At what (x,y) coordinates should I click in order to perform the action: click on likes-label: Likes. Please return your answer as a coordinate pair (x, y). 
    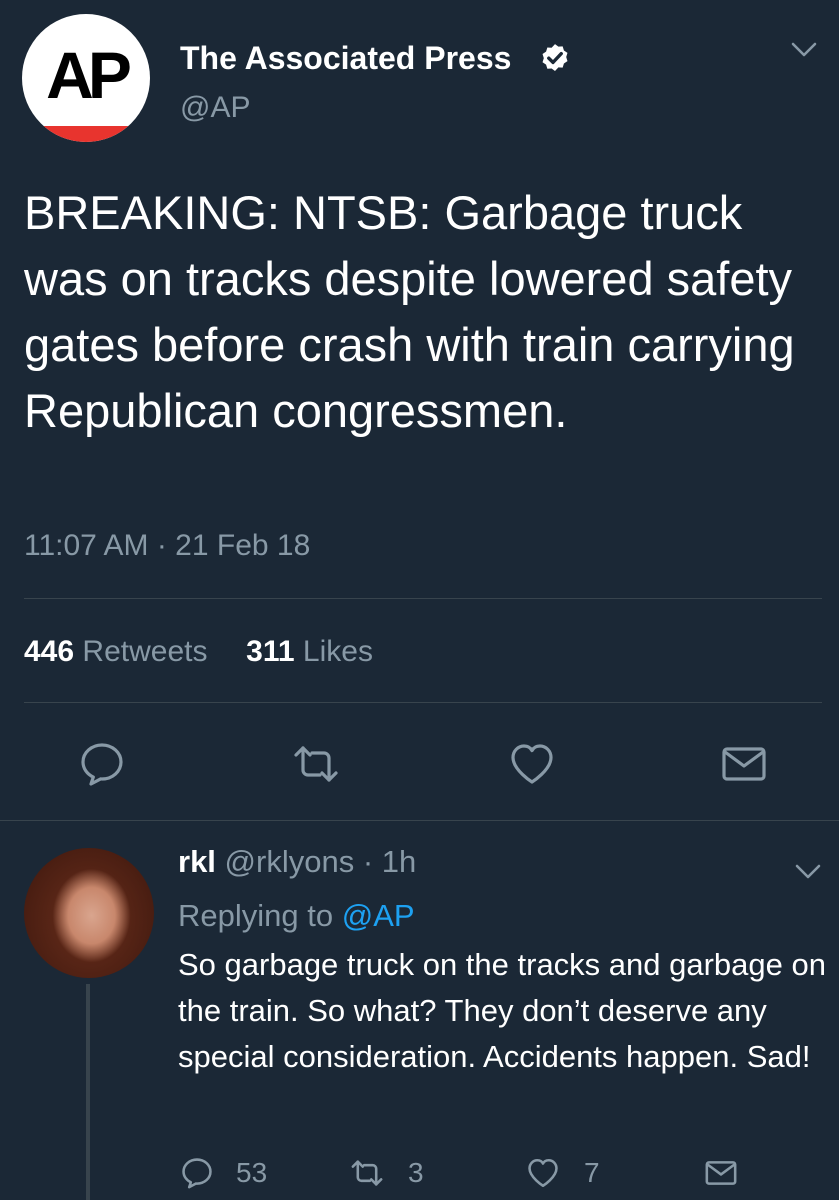
    Looking at the image, I should click on (337, 651).